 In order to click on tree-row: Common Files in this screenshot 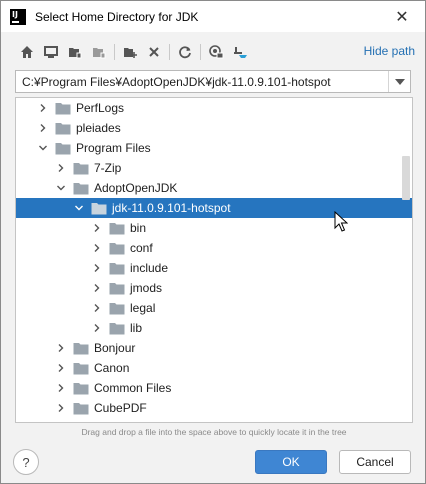, I will do `click(214, 388)`.